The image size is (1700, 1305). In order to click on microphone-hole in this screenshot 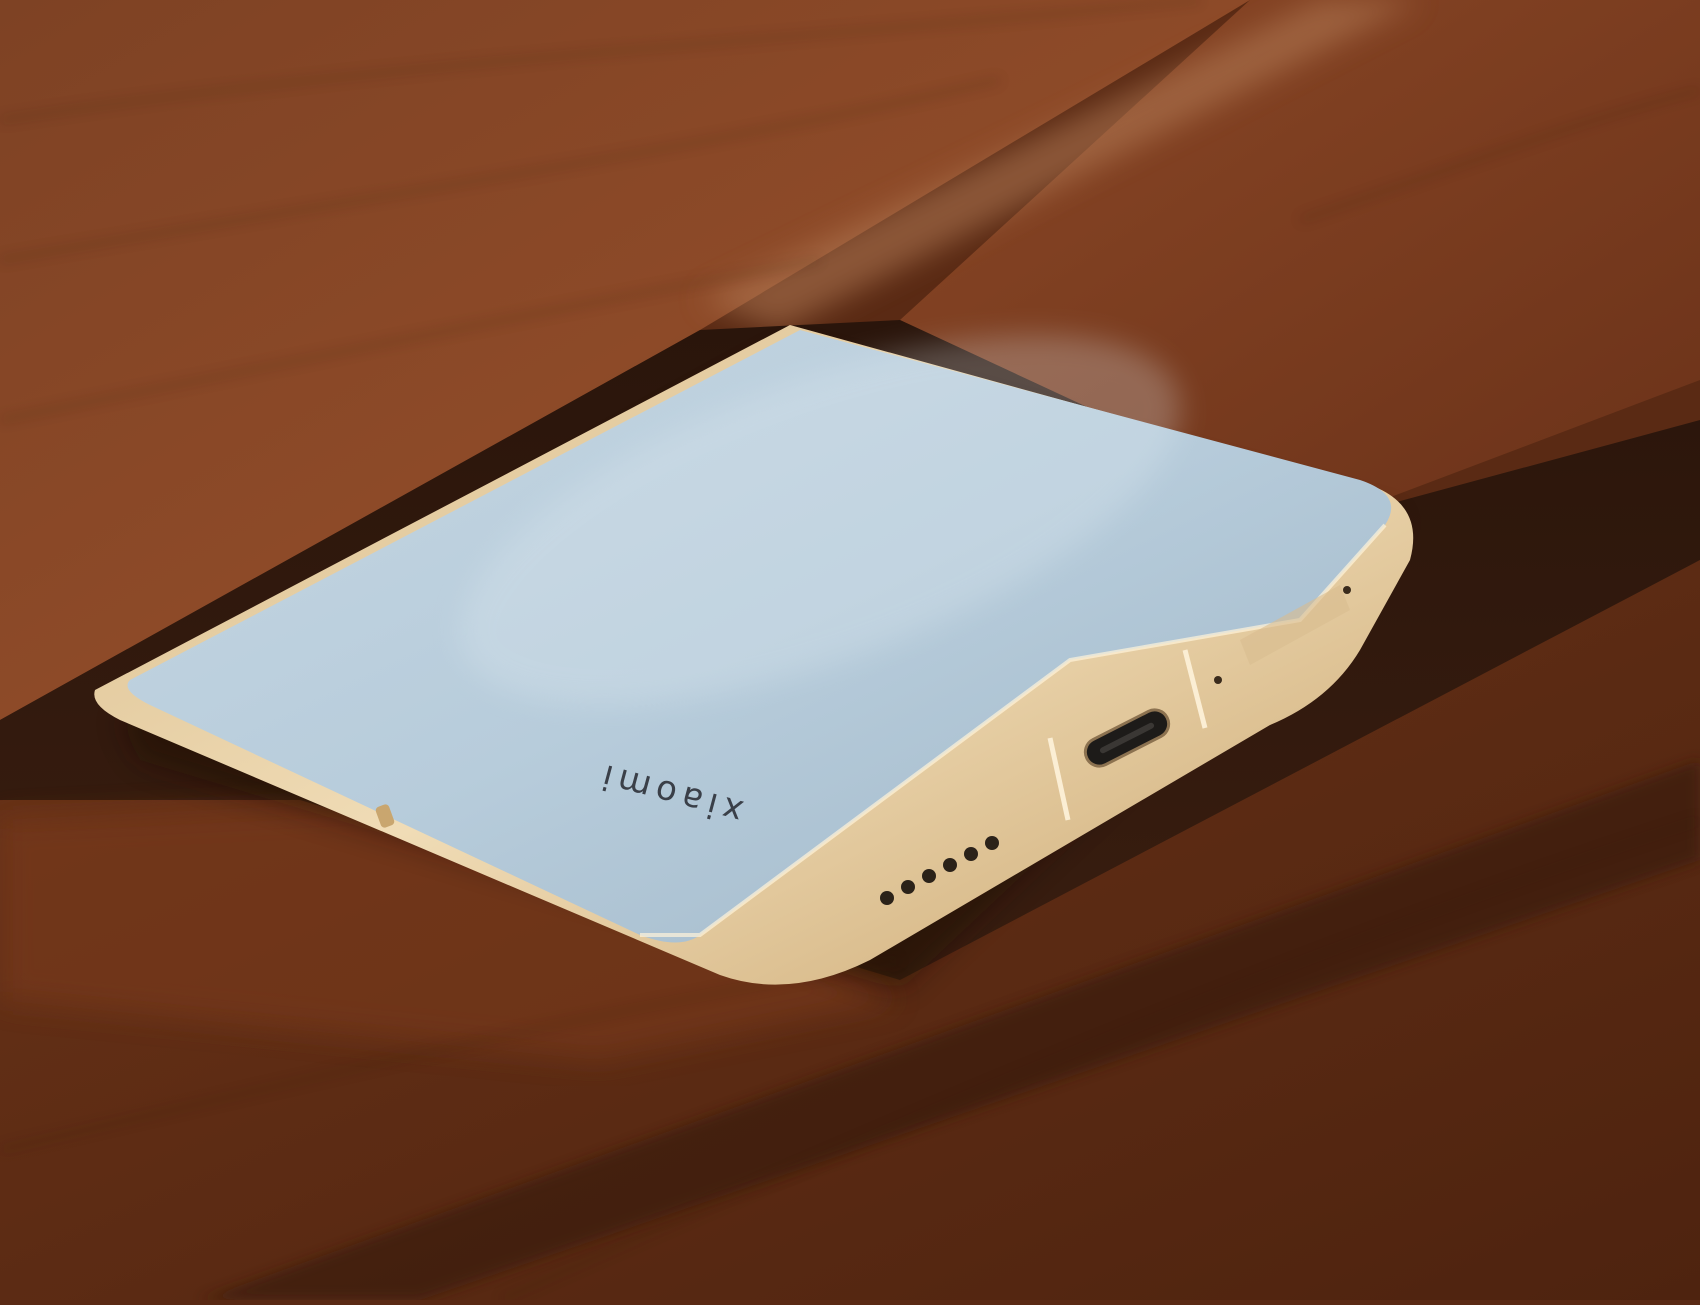, I will do `click(1218, 680)`.